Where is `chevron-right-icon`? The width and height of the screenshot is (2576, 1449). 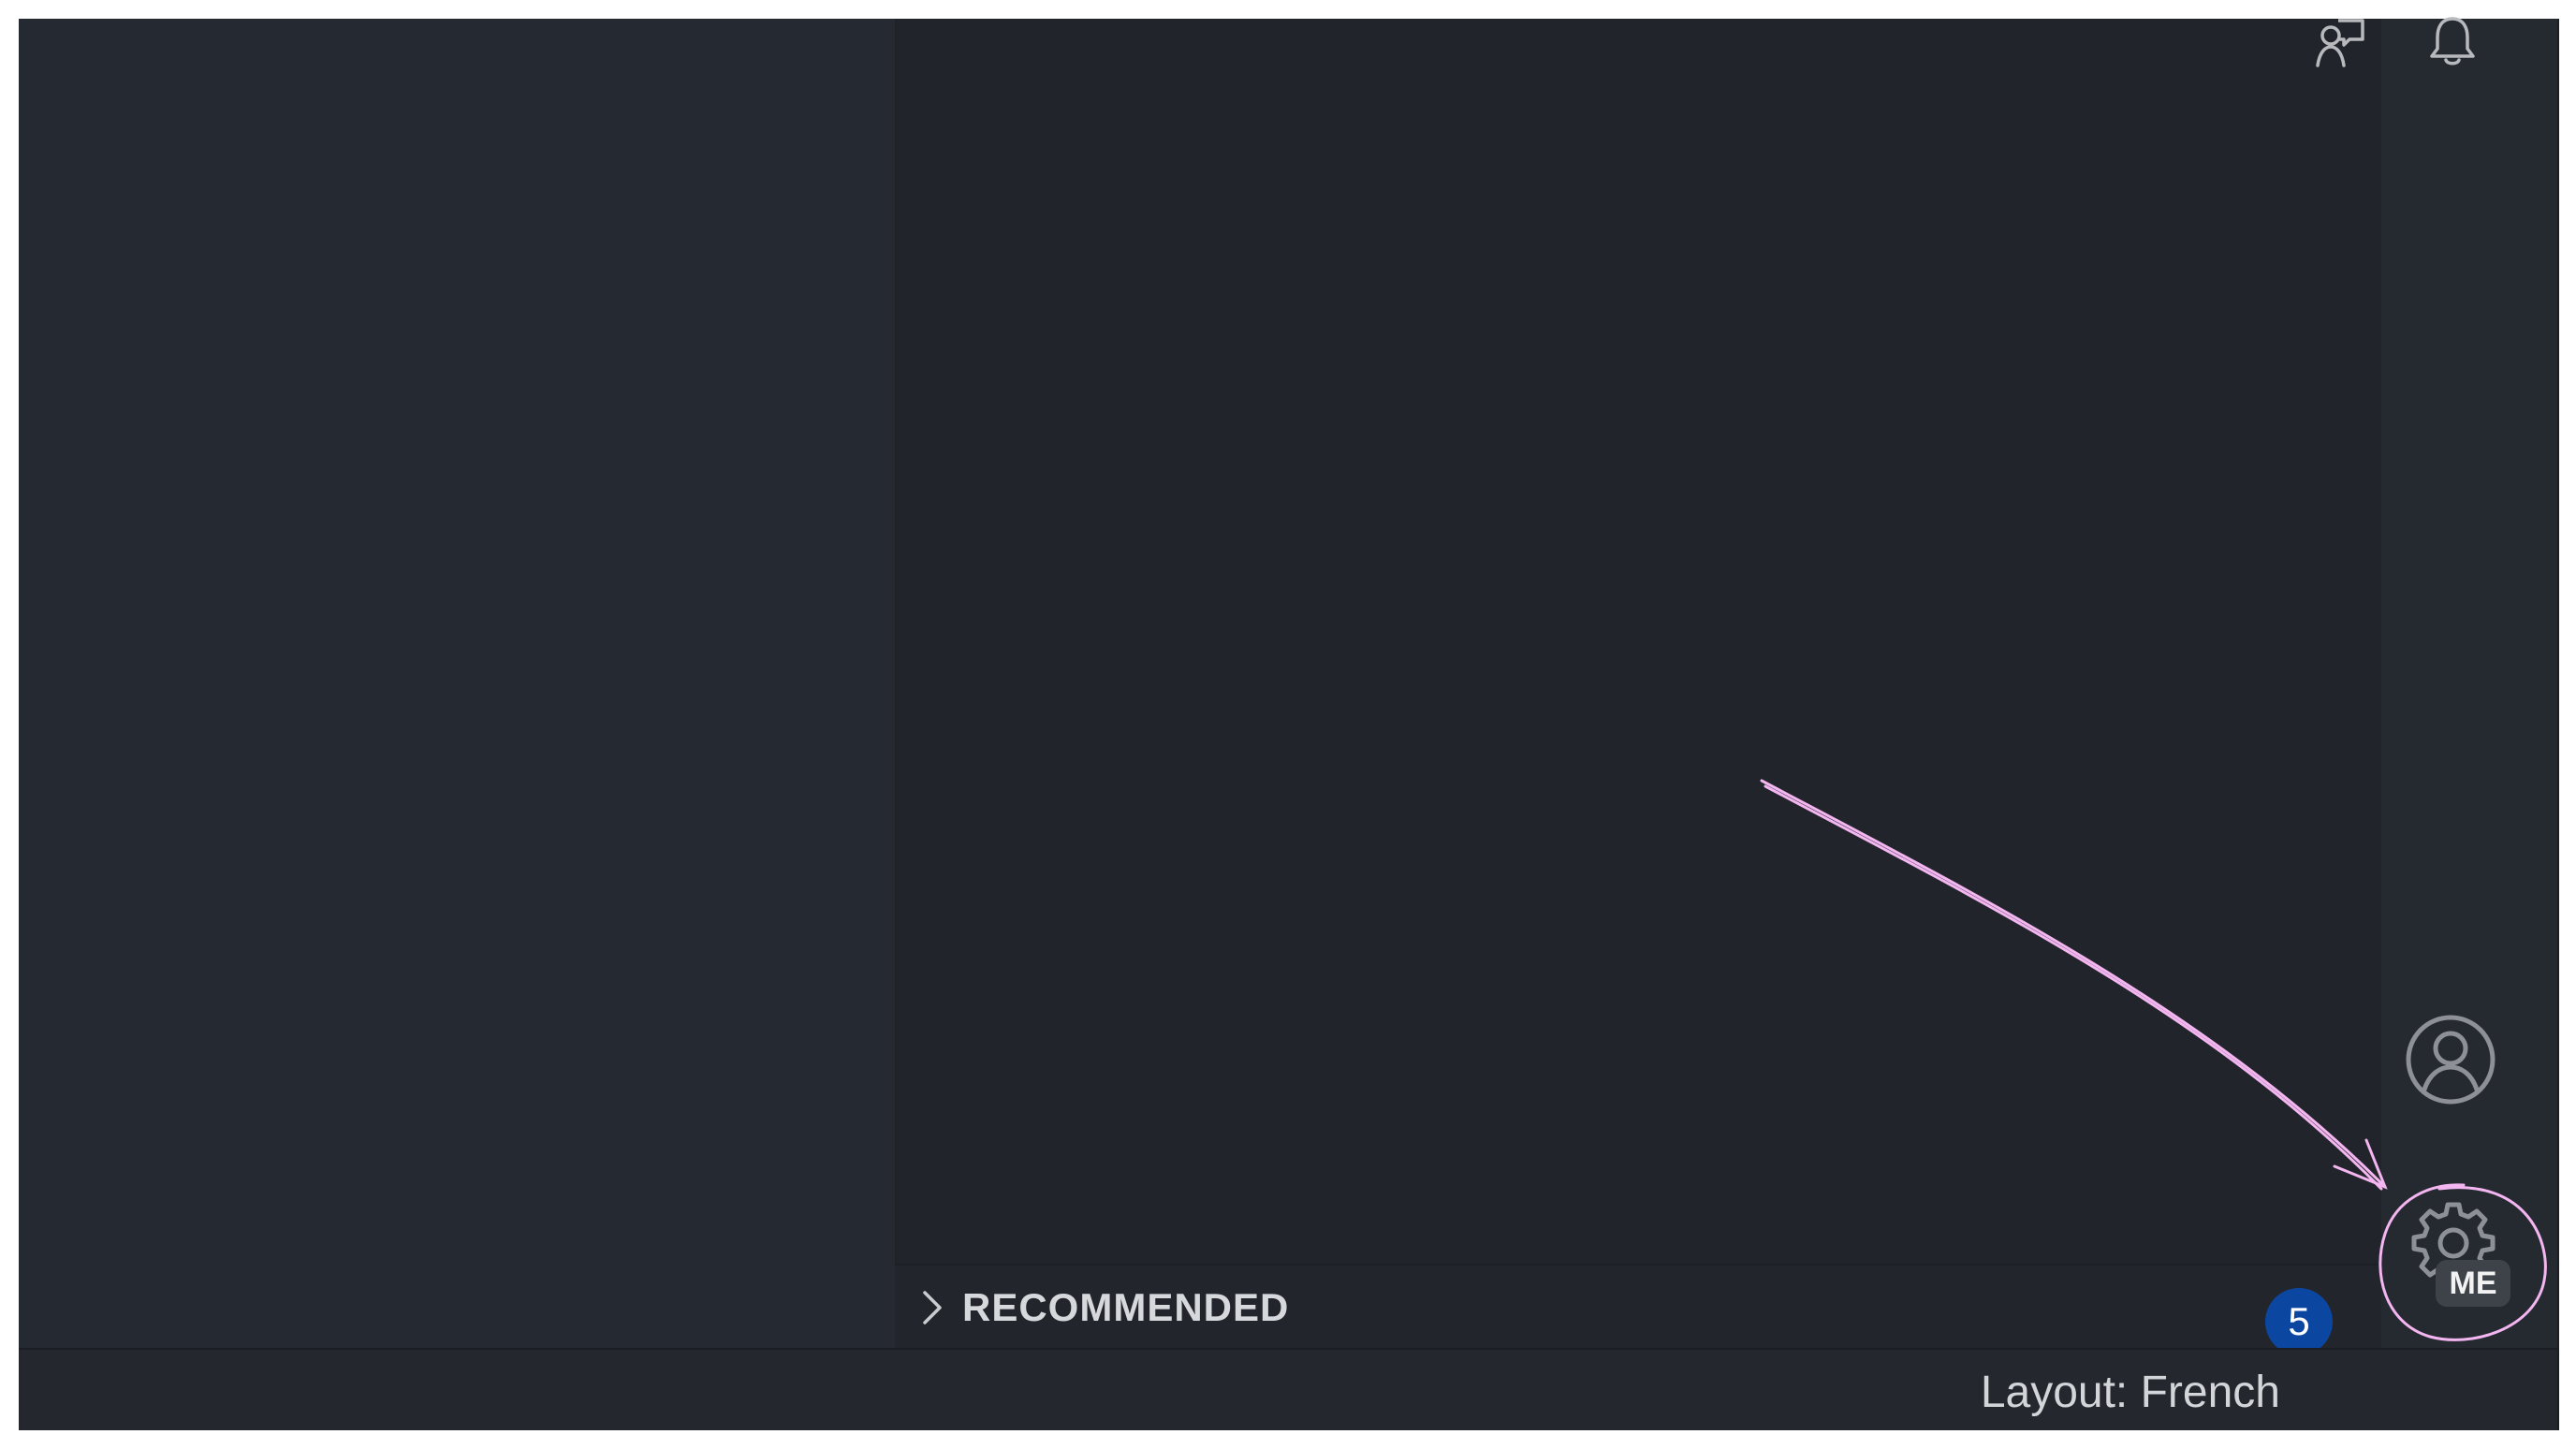
chevron-right-icon is located at coordinates (932, 1307).